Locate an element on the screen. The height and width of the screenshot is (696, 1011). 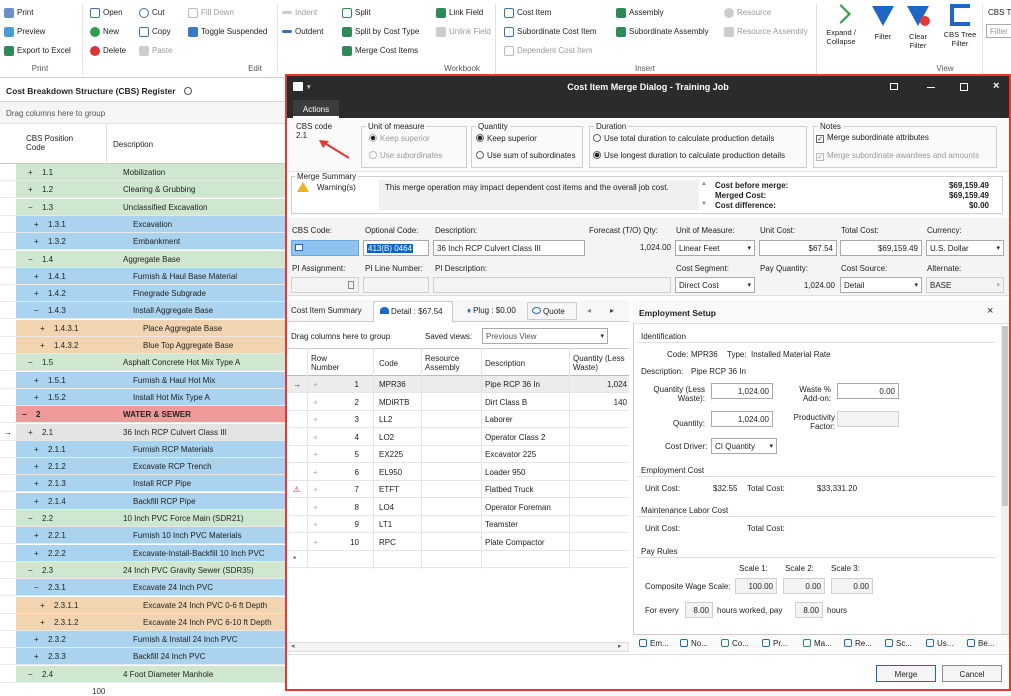
outdent-button: Outdent is located at coordinates (302, 31).